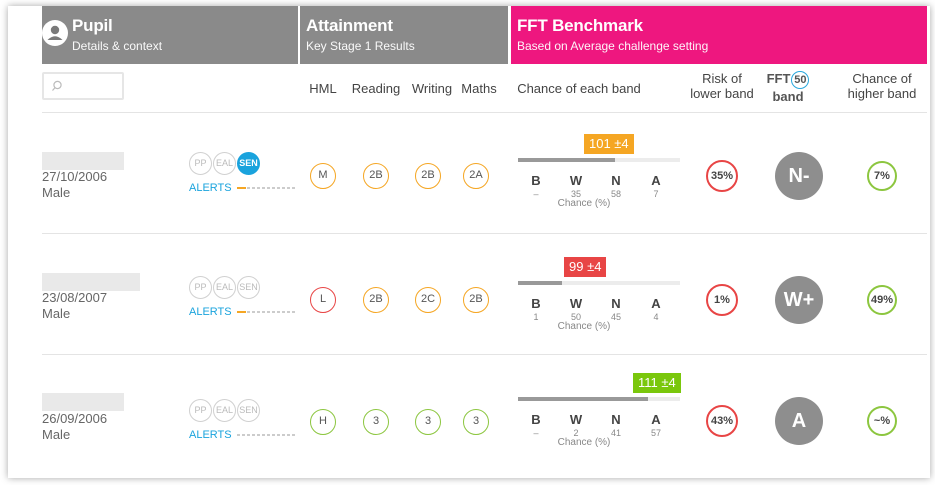  Describe the element at coordinates (428, 422) in the screenshot. I see `grade-writing: 3` at that location.